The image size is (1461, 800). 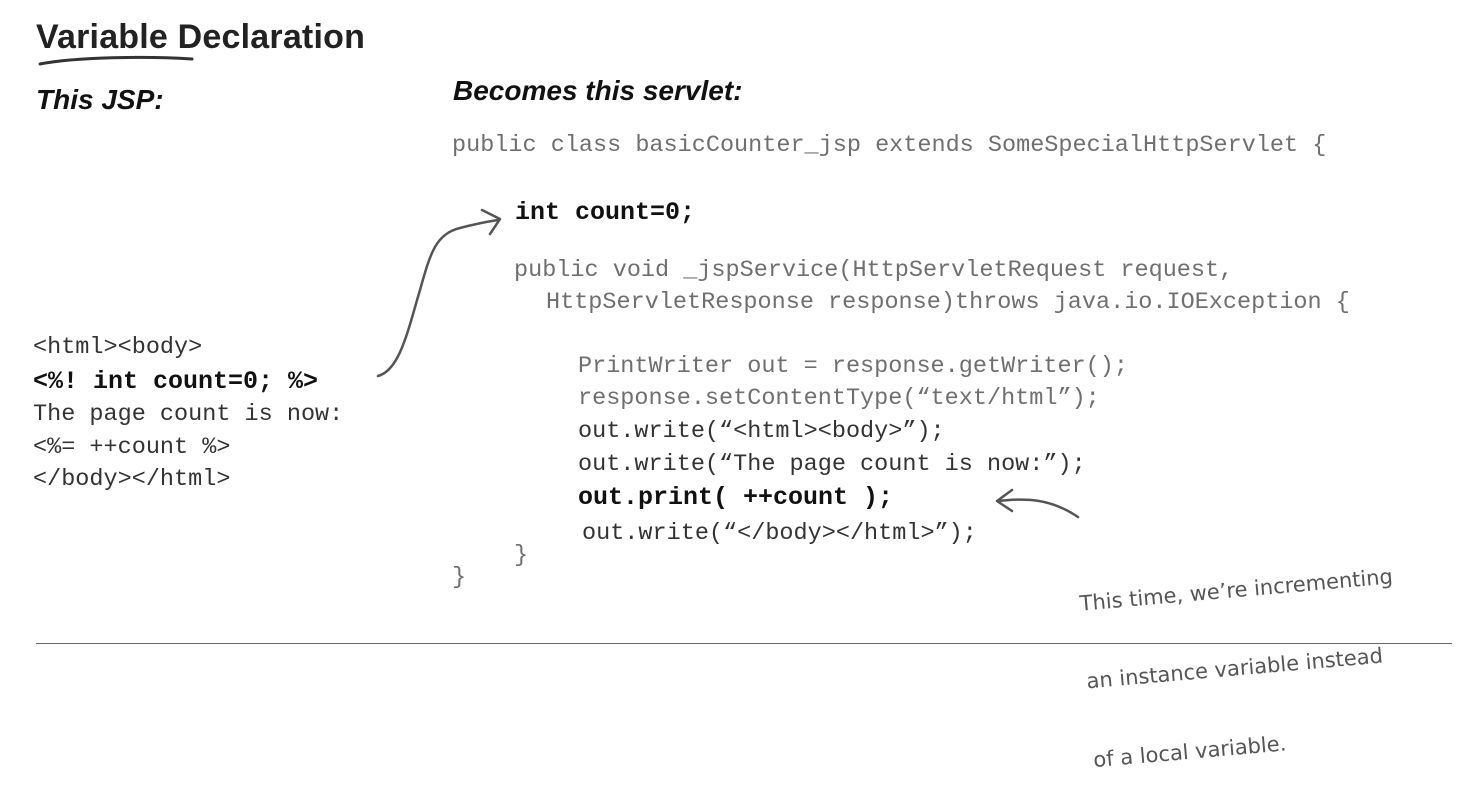 What do you see at coordinates (176, 381) in the screenshot?
I see `jsp-line-2: <%! int count=0; %>` at bounding box center [176, 381].